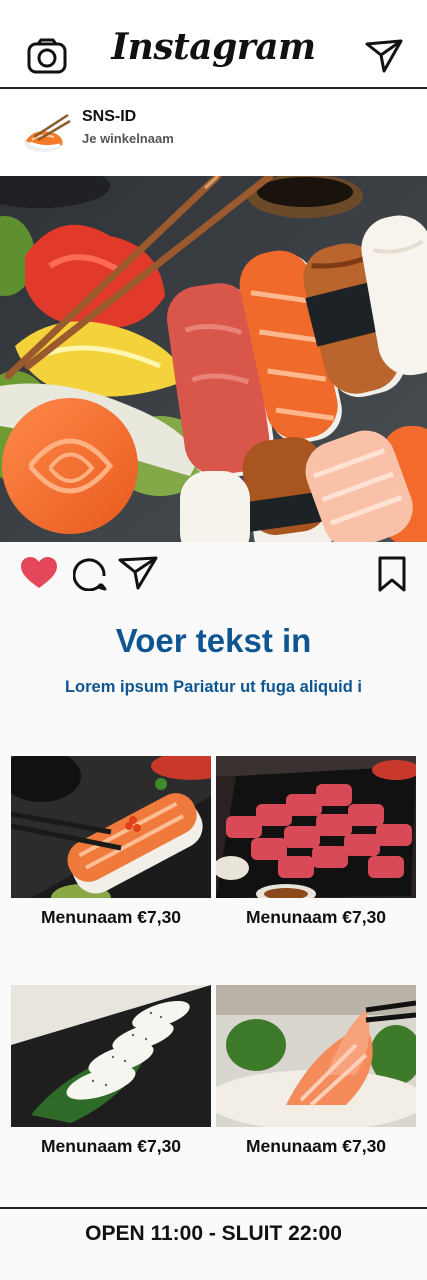  What do you see at coordinates (213, 1233) in the screenshot?
I see `opening-hours: OPEN 11:00 - SLUIT 22:00` at bounding box center [213, 1233].